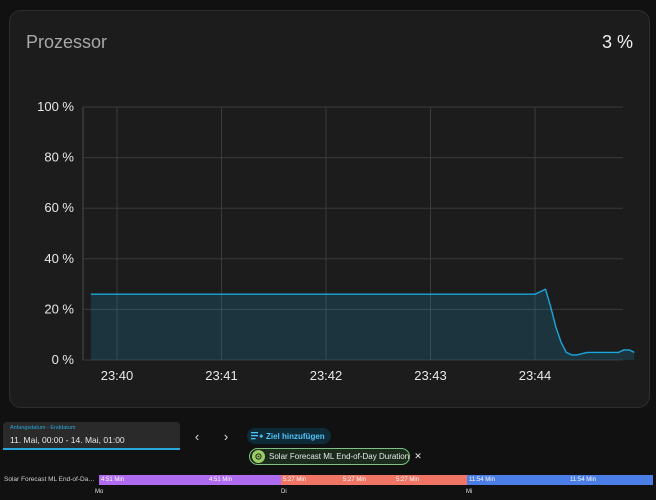 The height and width of the screenshot is (500, 656). I want to click on add-target-button: Ziel hinzufügen, so click(289, 436).